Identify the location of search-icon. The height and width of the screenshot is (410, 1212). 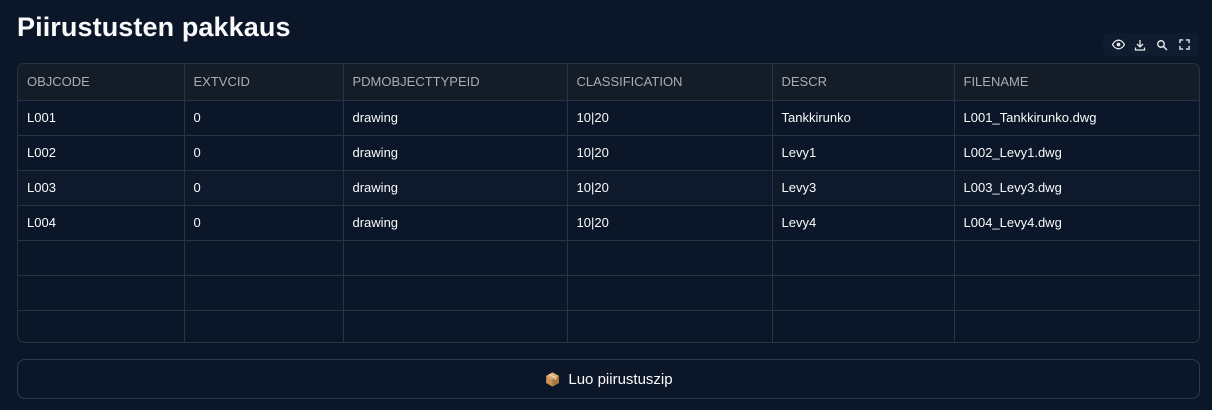
(1162, 45).